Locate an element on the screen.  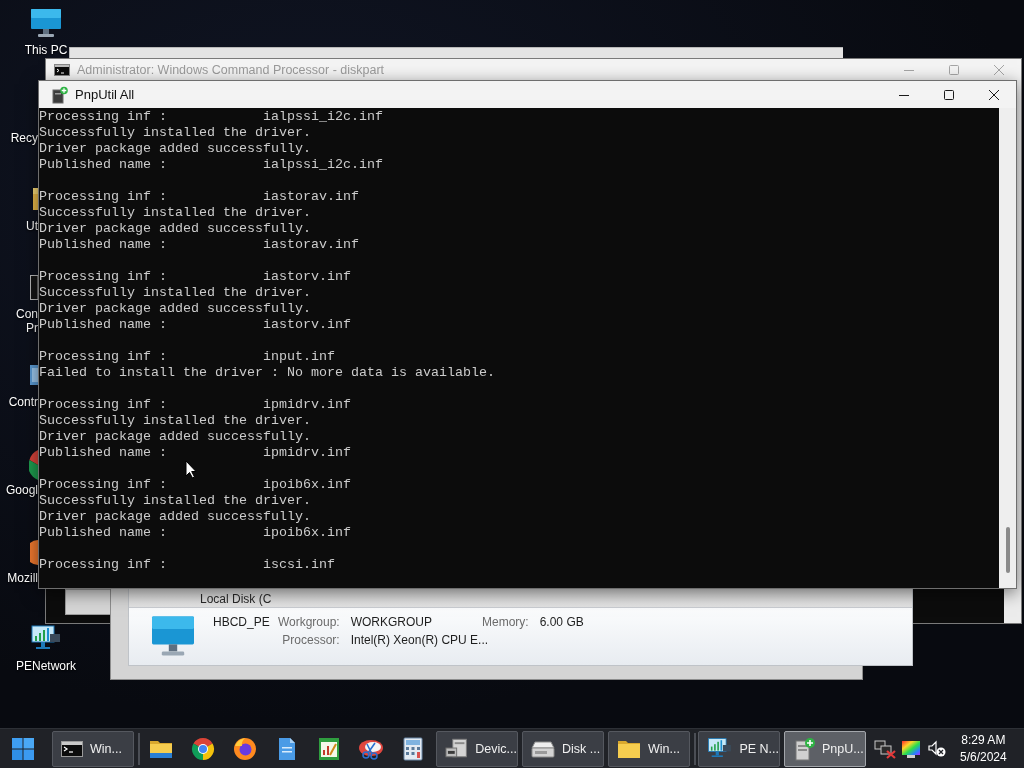
scrollbar-thumb is located at coordinates (1007, 550).